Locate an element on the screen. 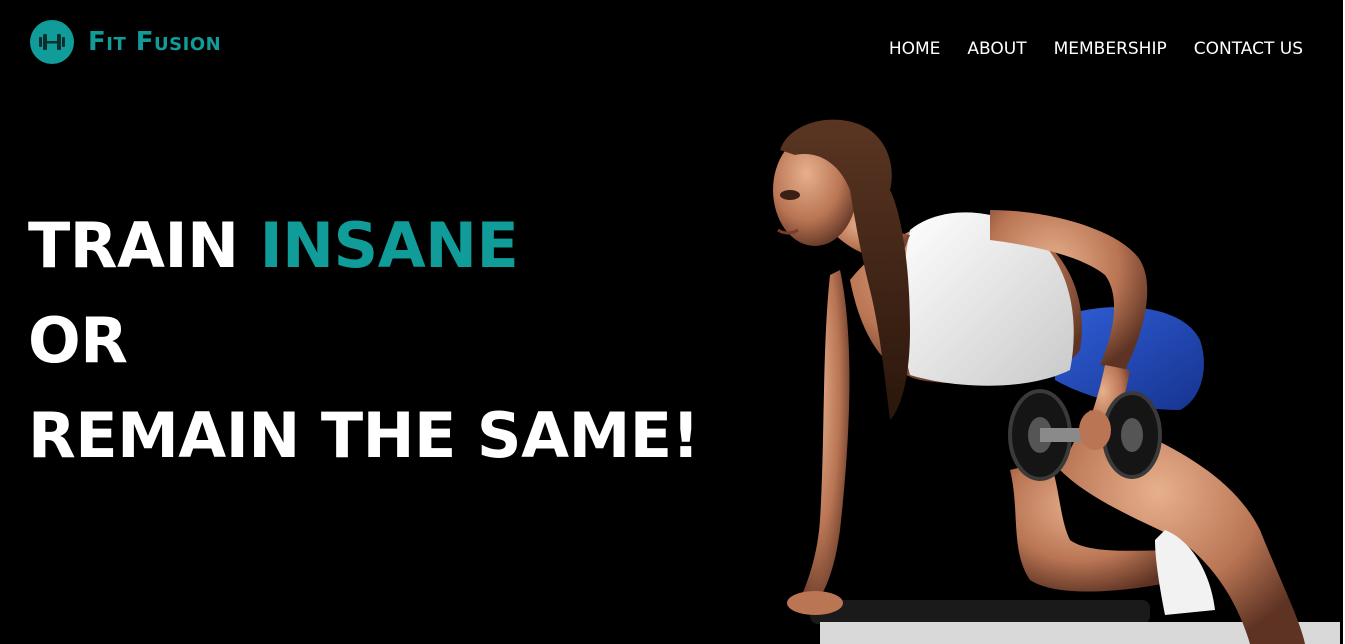 The image size is (1345, 644). nav-home-link: HOME is located at coordinates (915, 49).